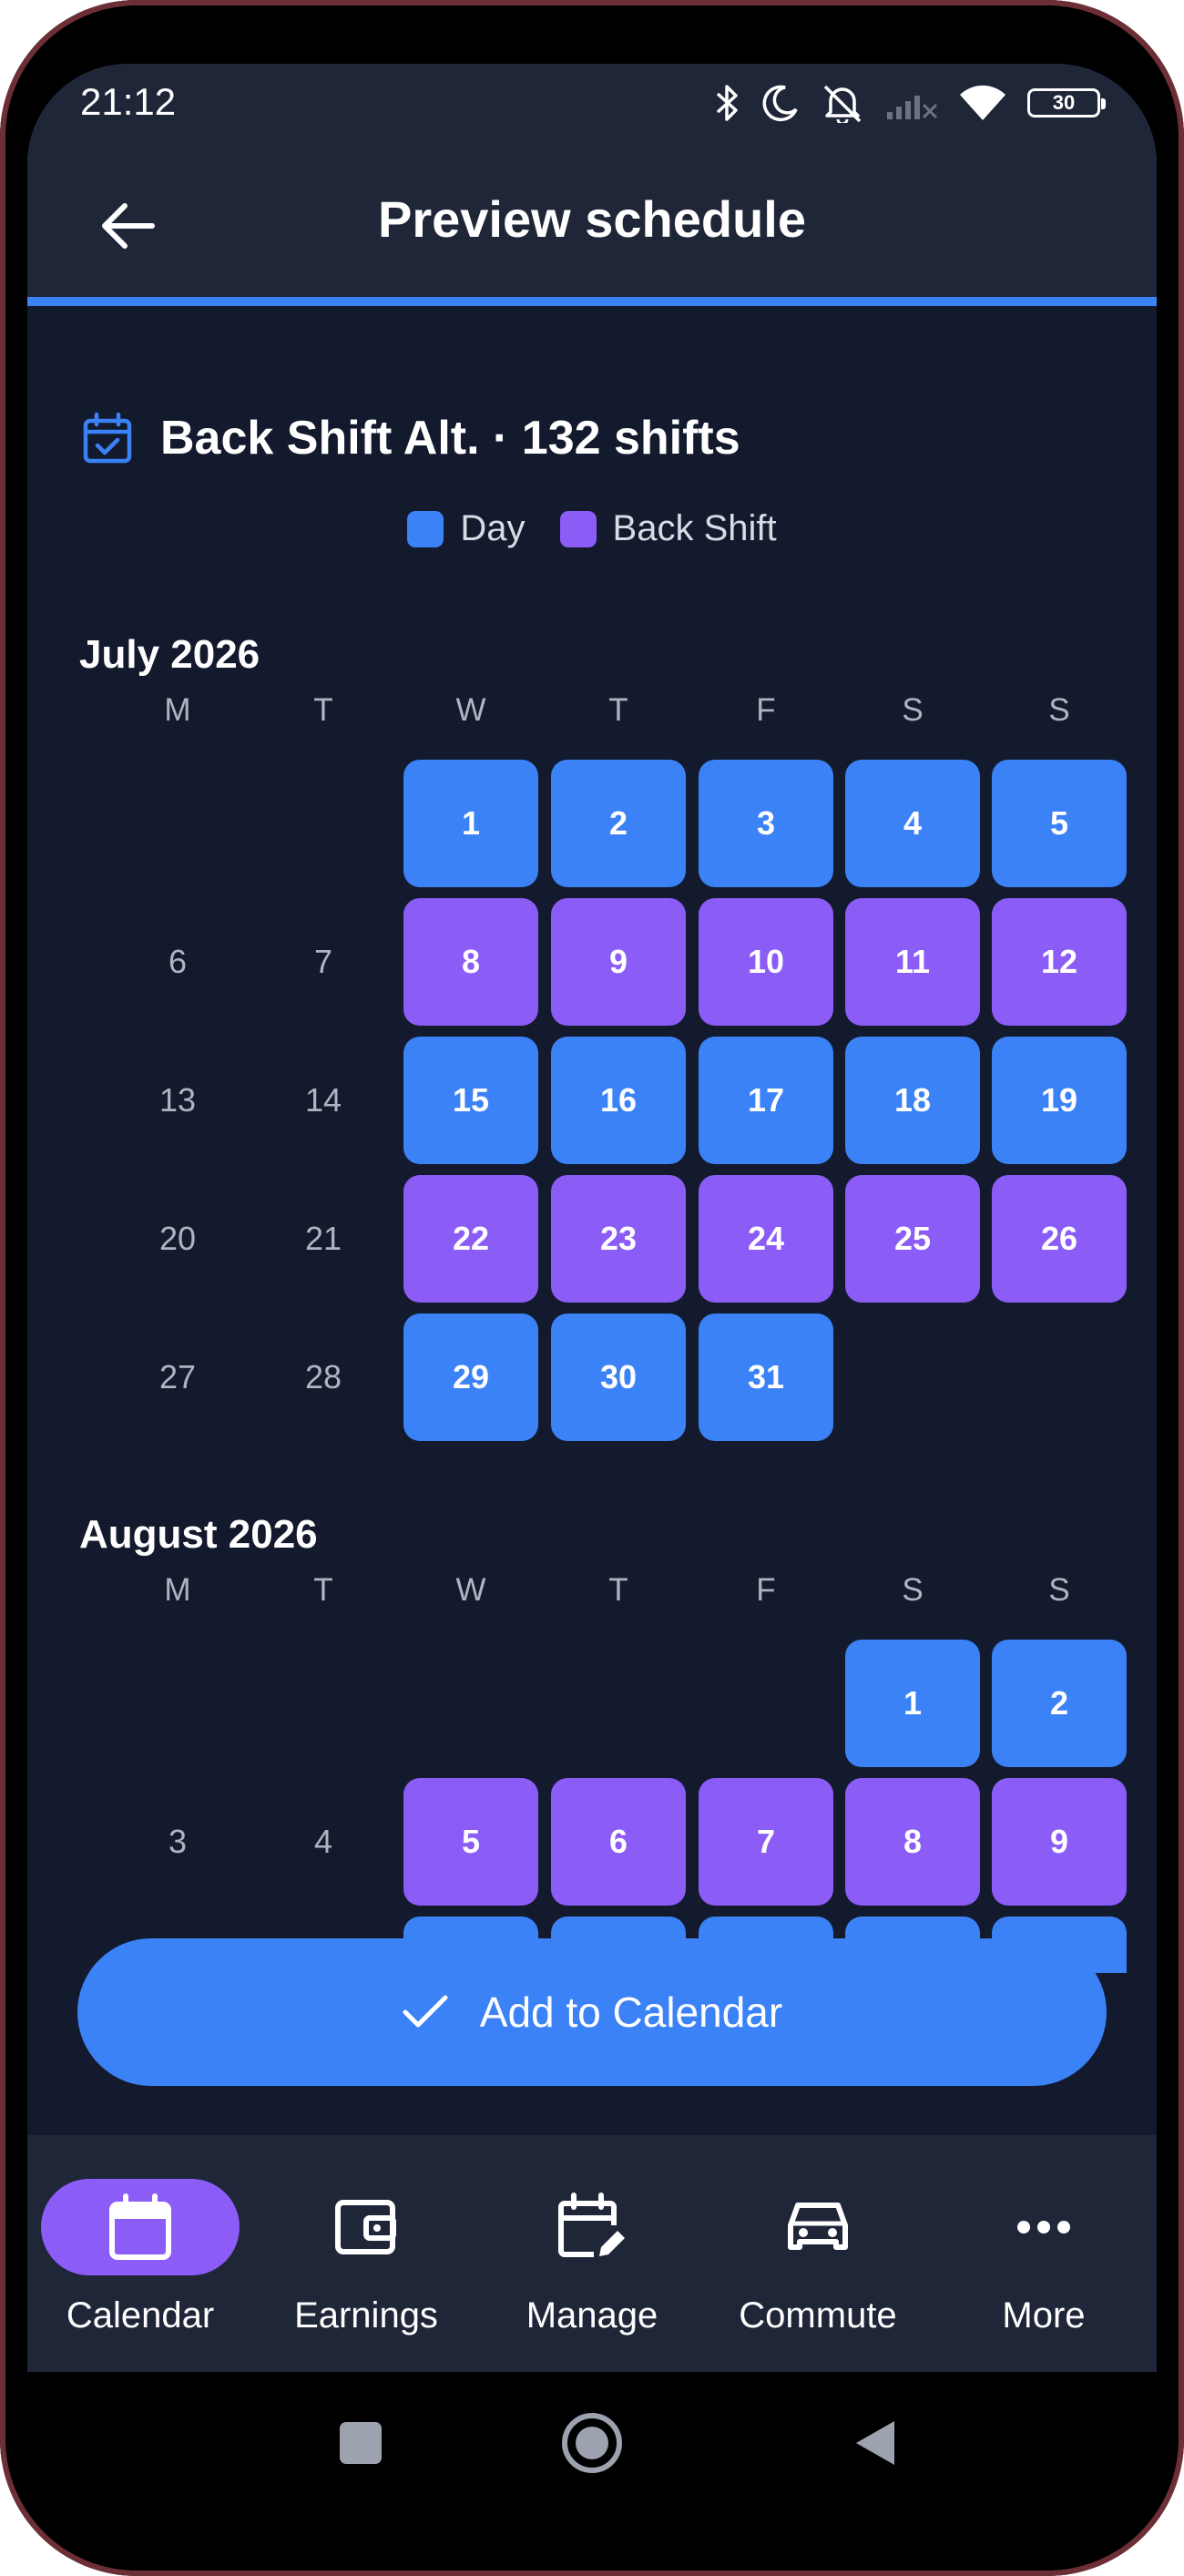 The image size is (1184, 2576). What do you see at coordinates (107, 438) in the screenshot?
I see `calendar-check-icon` at bounding box center [107, 438].